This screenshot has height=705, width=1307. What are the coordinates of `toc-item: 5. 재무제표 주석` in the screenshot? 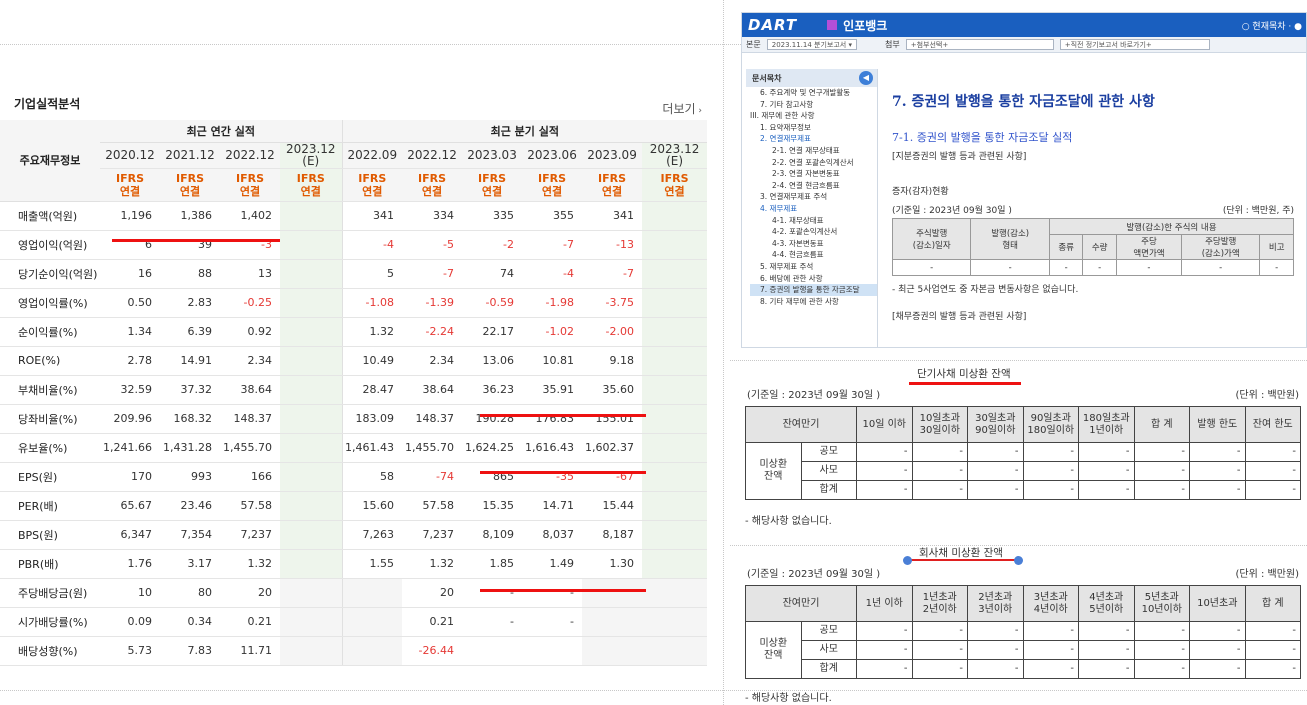 It's located at (813, 267).